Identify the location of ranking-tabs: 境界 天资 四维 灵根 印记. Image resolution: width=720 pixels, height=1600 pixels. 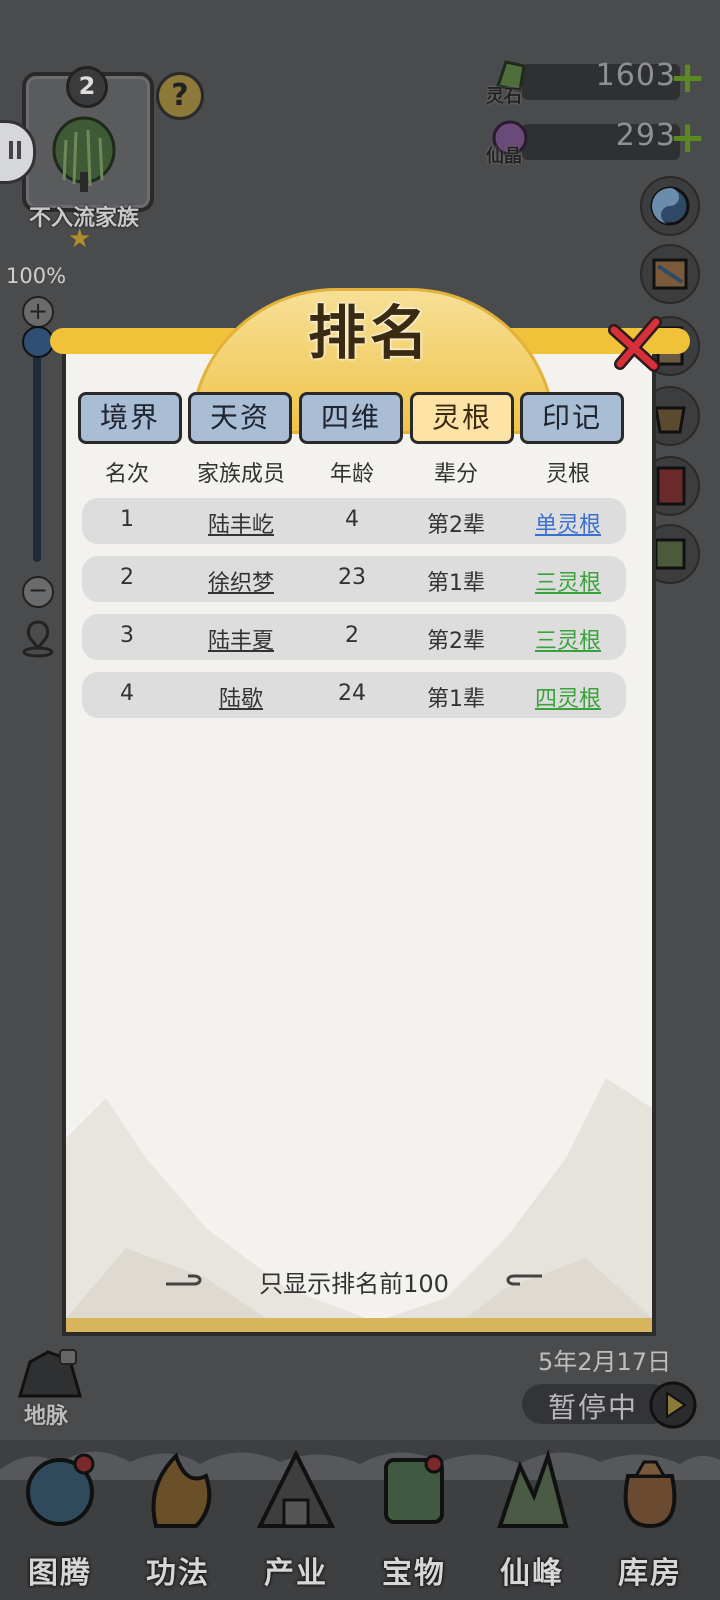
(358, 420).